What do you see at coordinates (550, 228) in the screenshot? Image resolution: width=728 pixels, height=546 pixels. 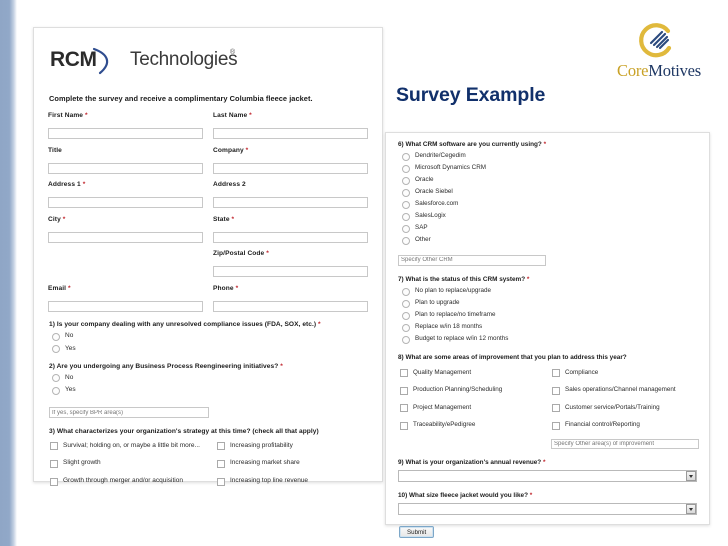 I see `radio-option: SAP` at bounding box center [550, 228].